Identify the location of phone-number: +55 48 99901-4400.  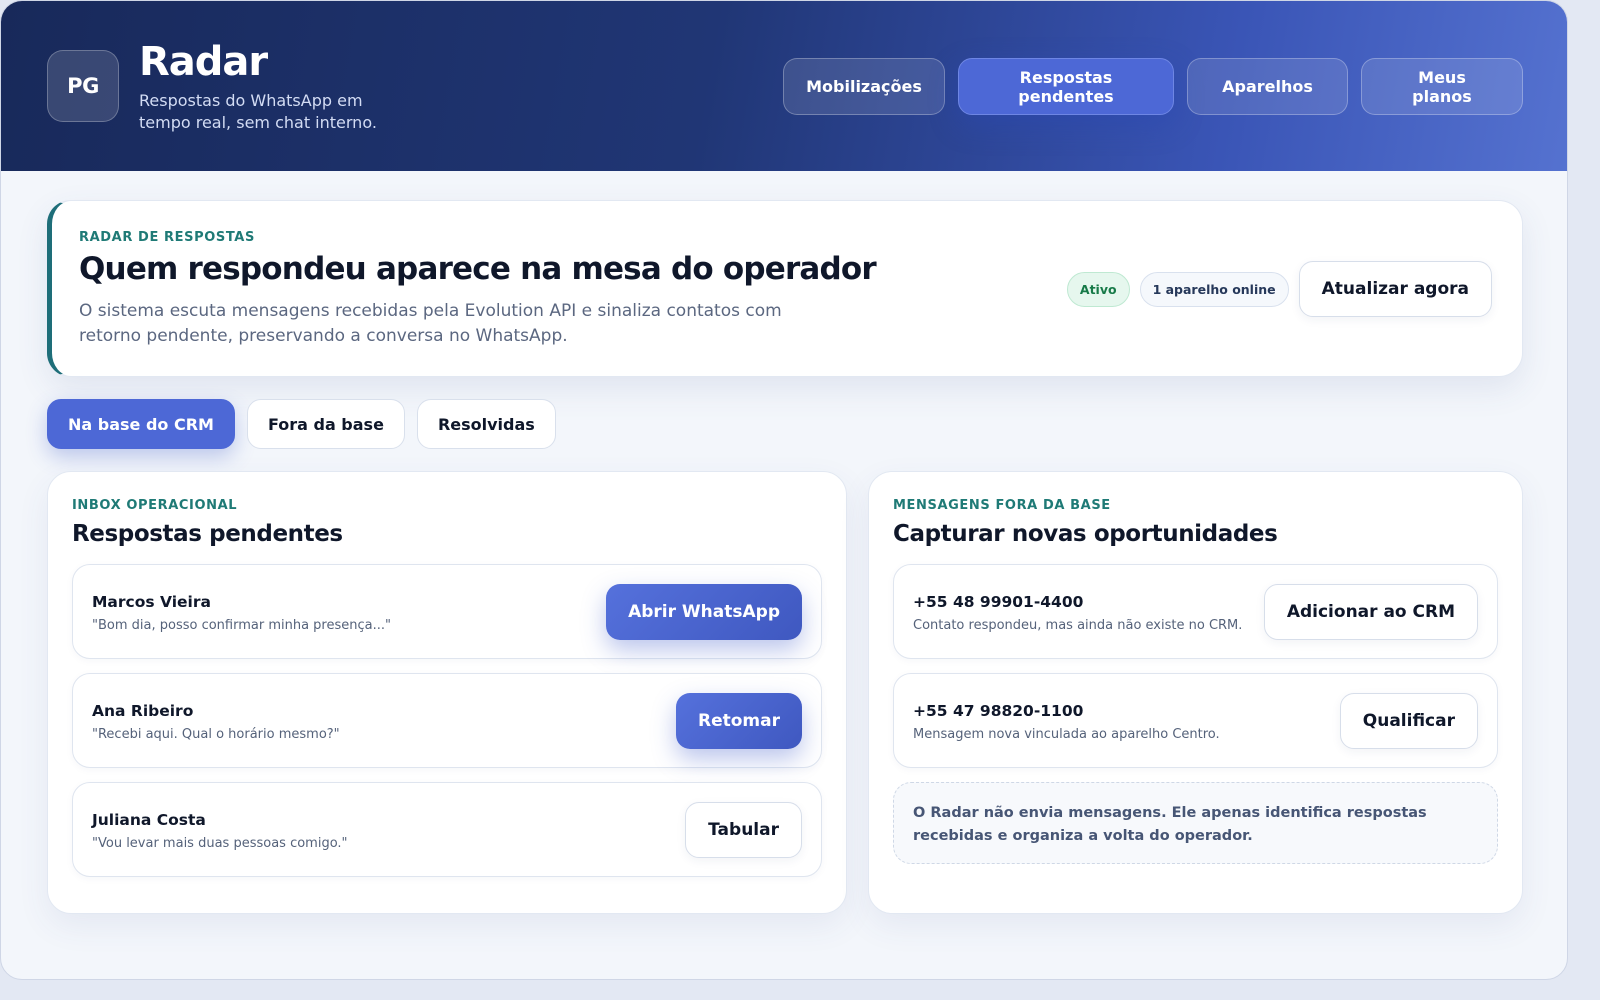
(998, 602).